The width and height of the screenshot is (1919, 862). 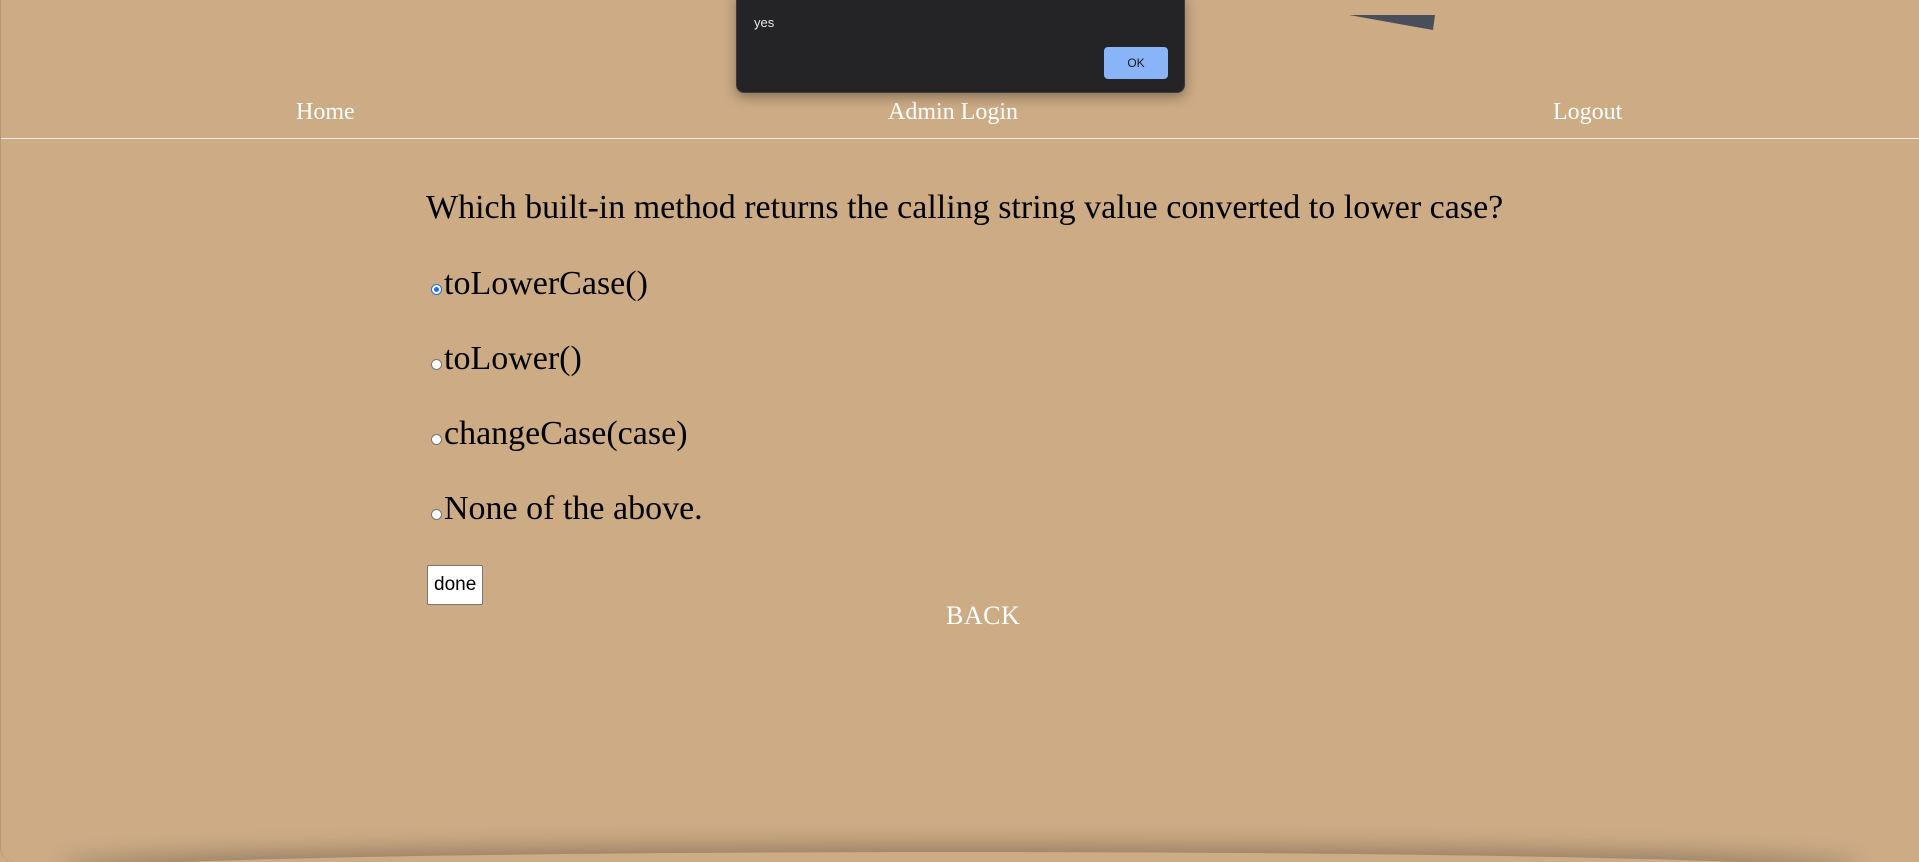 I want to click on radio-button-selected, so click(x=436, y=289).